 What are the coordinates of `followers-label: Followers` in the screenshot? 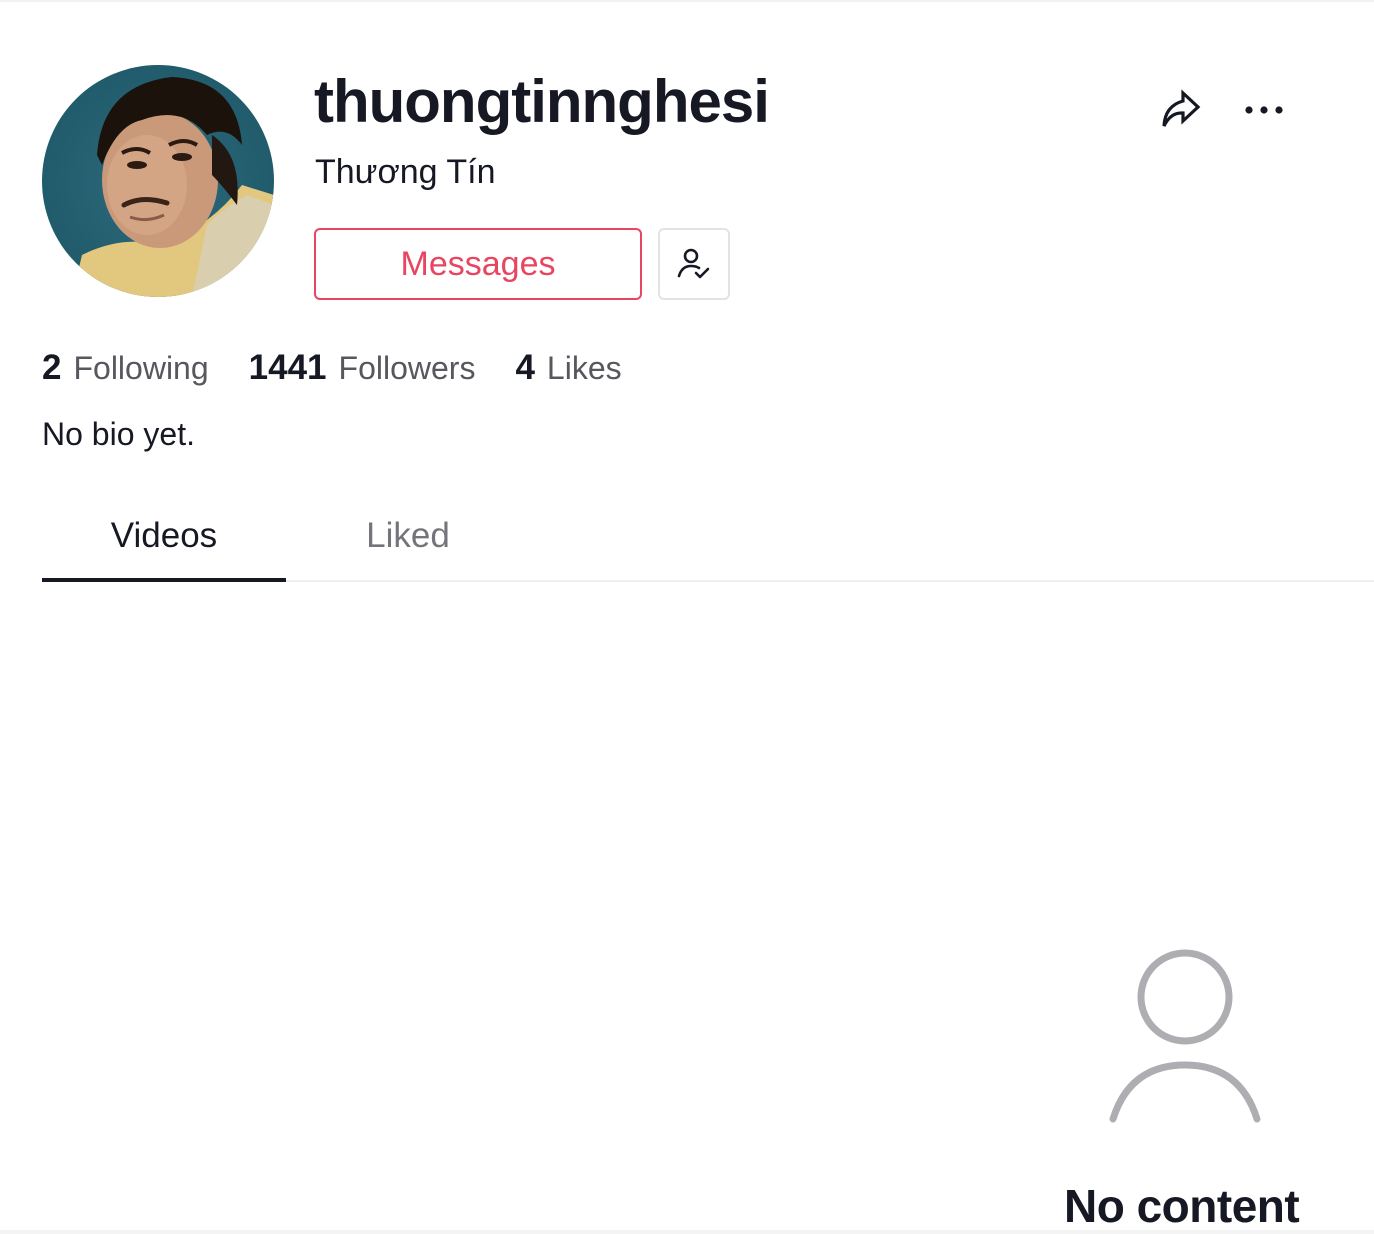 It's located at (407, 368).